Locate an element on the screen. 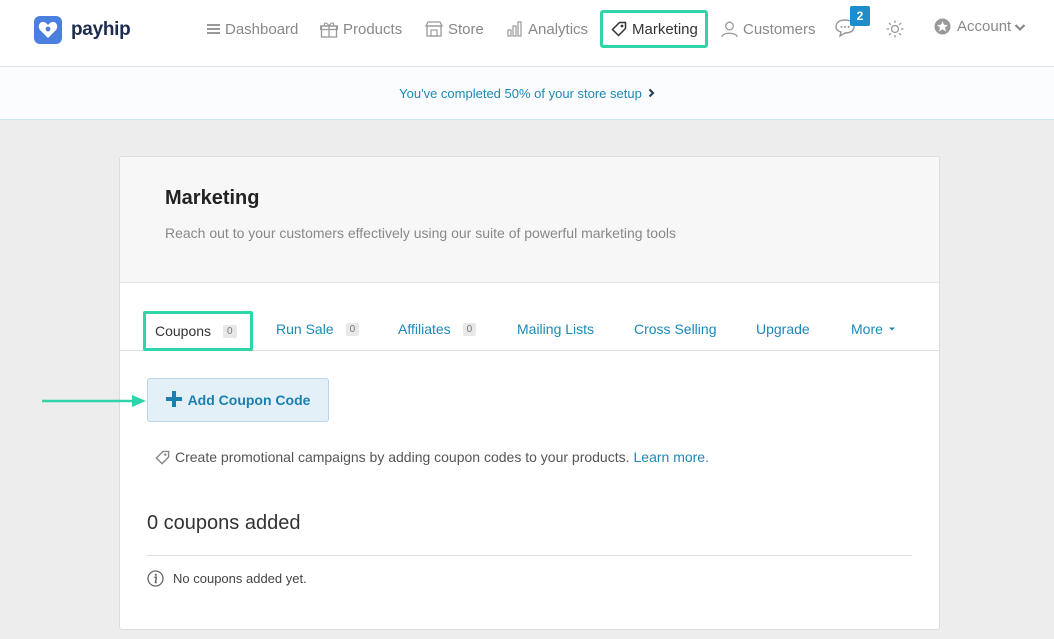 This screenshot has height=639, width=1054. empty-state: No coupons added yet. is located at coordinates (227, 578).